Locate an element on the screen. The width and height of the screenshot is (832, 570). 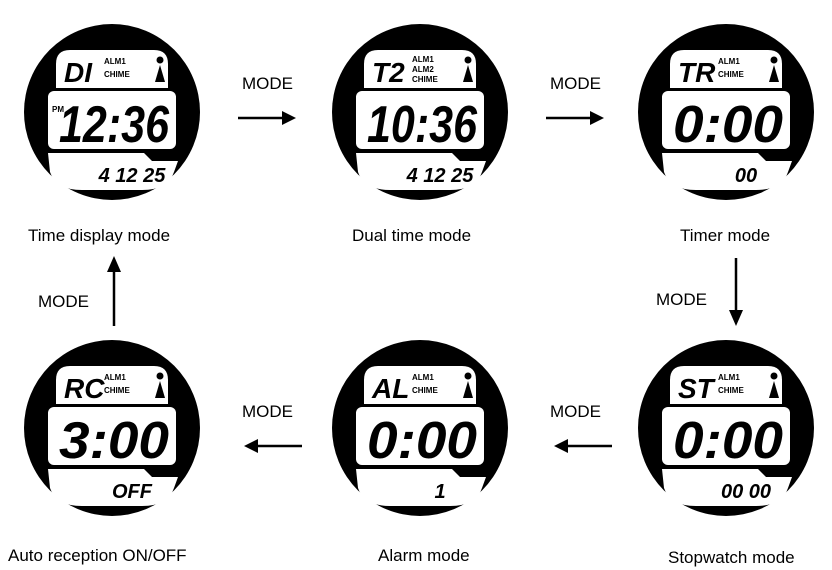
bottom-display: 1 is located at coordinates (439, 492).